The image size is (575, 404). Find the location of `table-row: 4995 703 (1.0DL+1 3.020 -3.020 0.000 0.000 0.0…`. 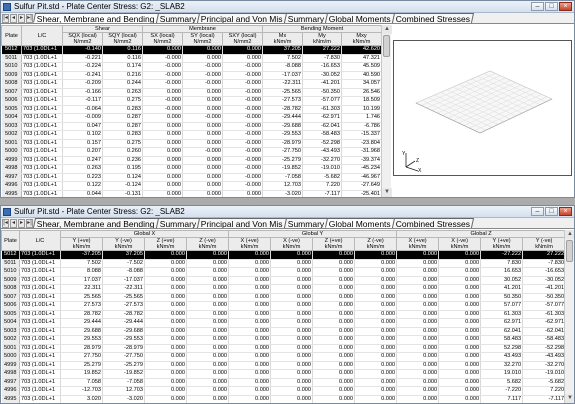

table-row: 4995 703 (1.0DL+1 3.020 -3.020 0.000 0.000 0.0… is located at coordinates (282, 399).